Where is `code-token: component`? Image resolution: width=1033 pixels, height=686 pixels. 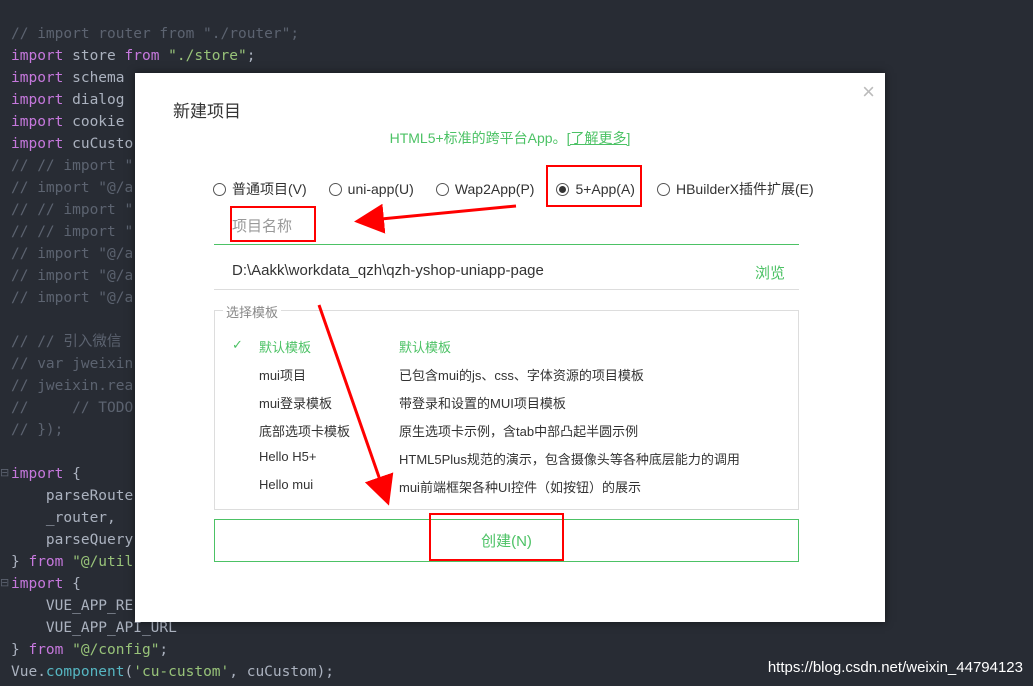
code-token: component is located at coordinates (85, 672).